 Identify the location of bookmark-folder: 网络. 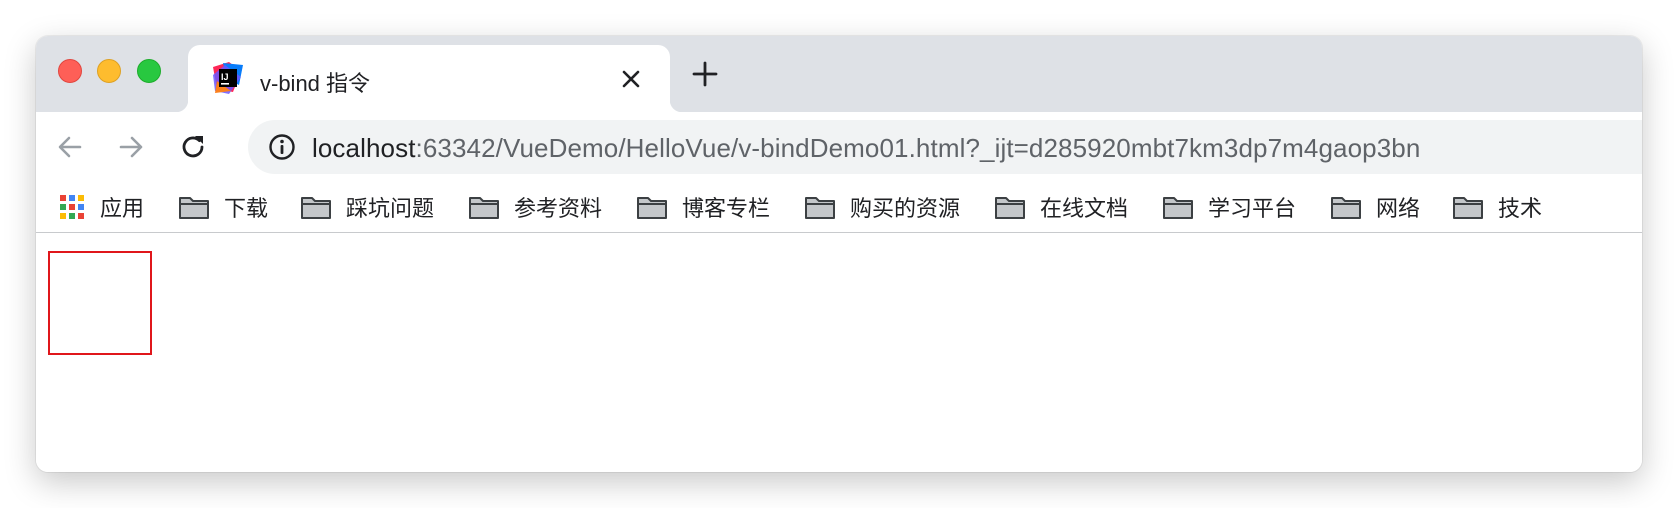
(1375, 207).